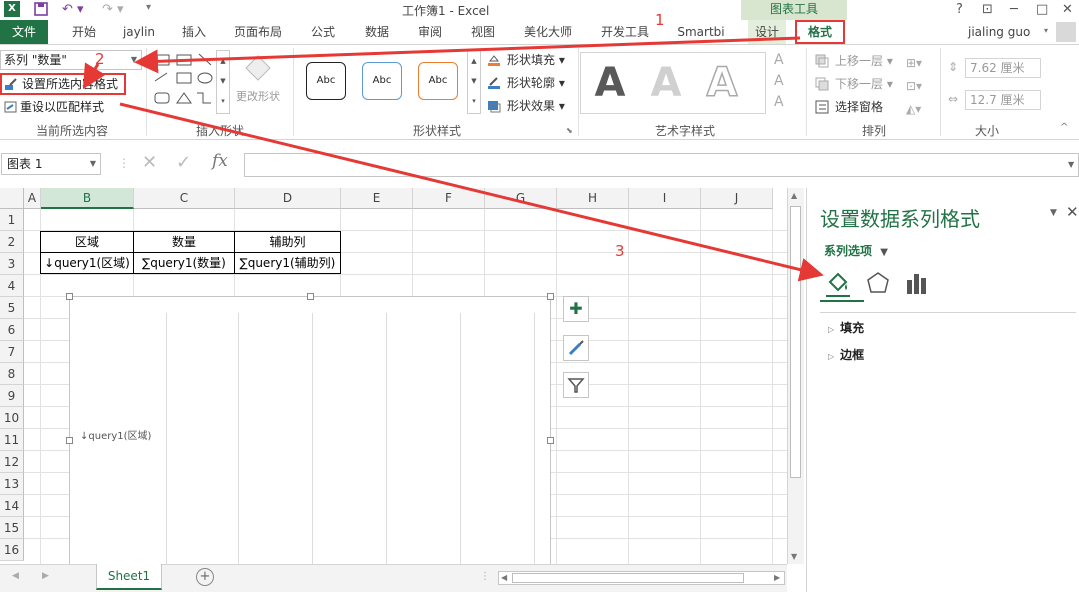 Image resolution: width=1079 pixels, height=592 pixels. Describe the element at coordinates (12, 462) in the screenshot. I see `row-header: 12` at that location.